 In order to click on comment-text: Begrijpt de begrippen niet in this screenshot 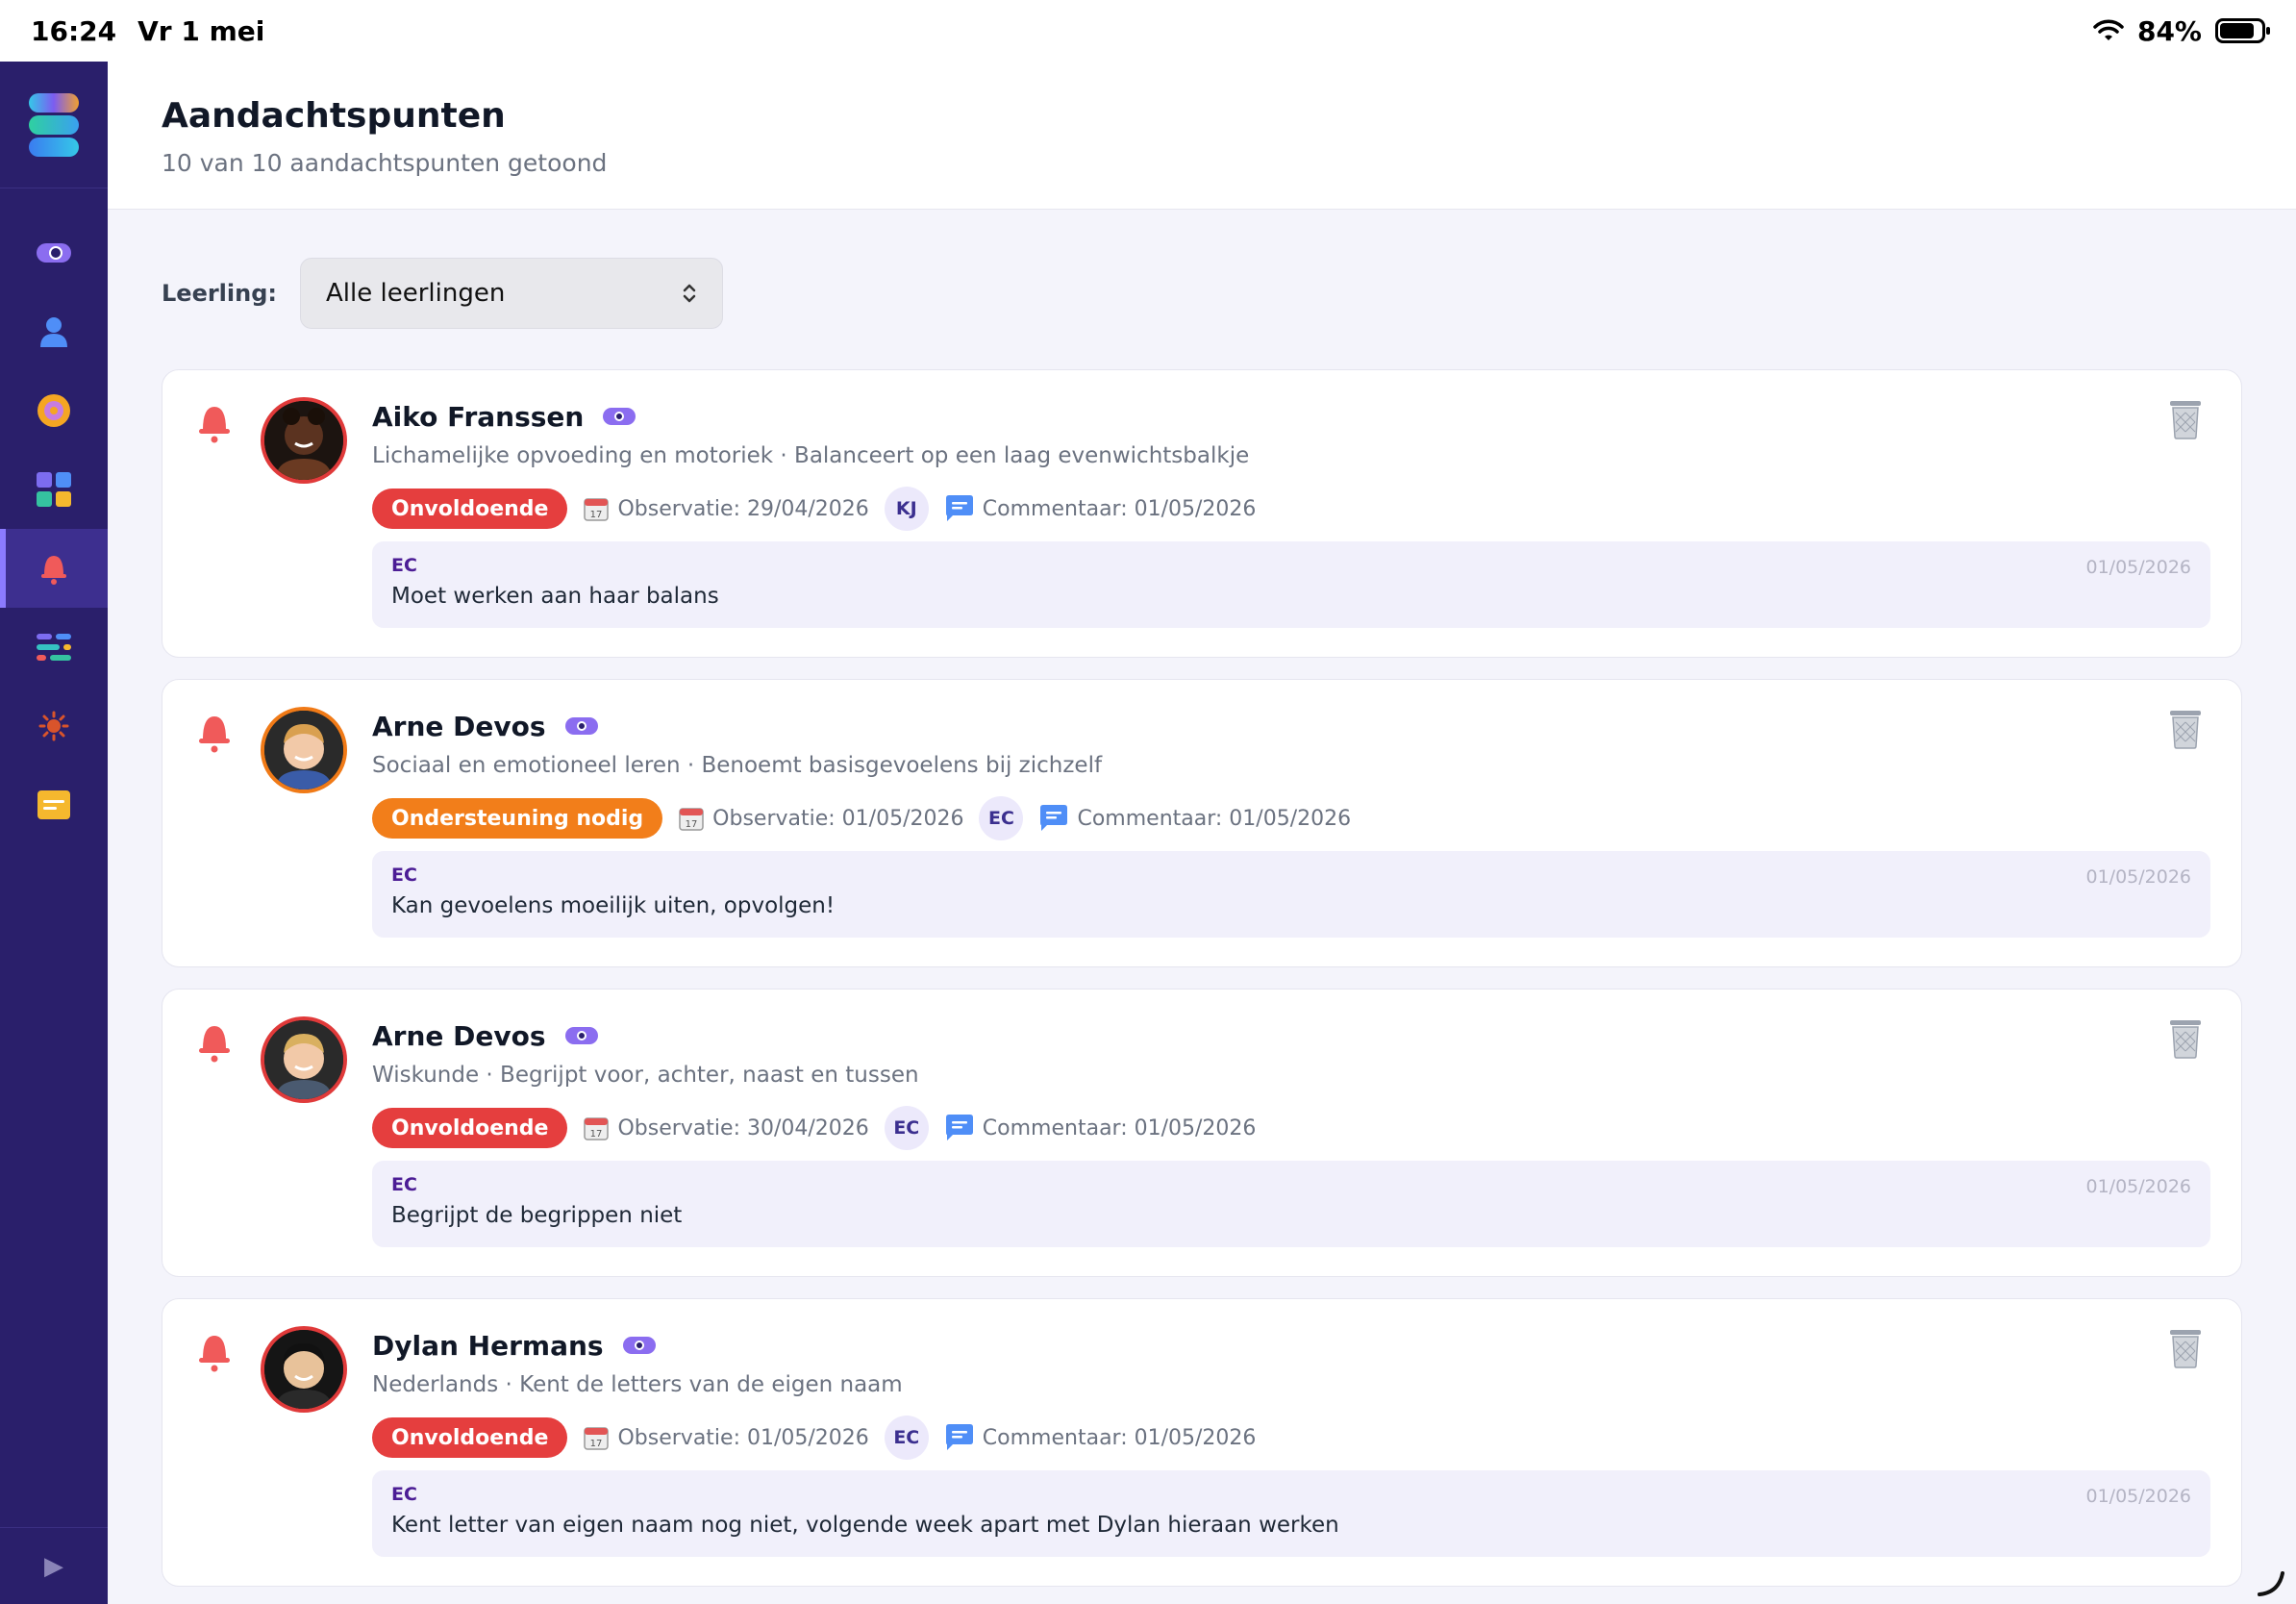, I will do `click(537, 1215)`.